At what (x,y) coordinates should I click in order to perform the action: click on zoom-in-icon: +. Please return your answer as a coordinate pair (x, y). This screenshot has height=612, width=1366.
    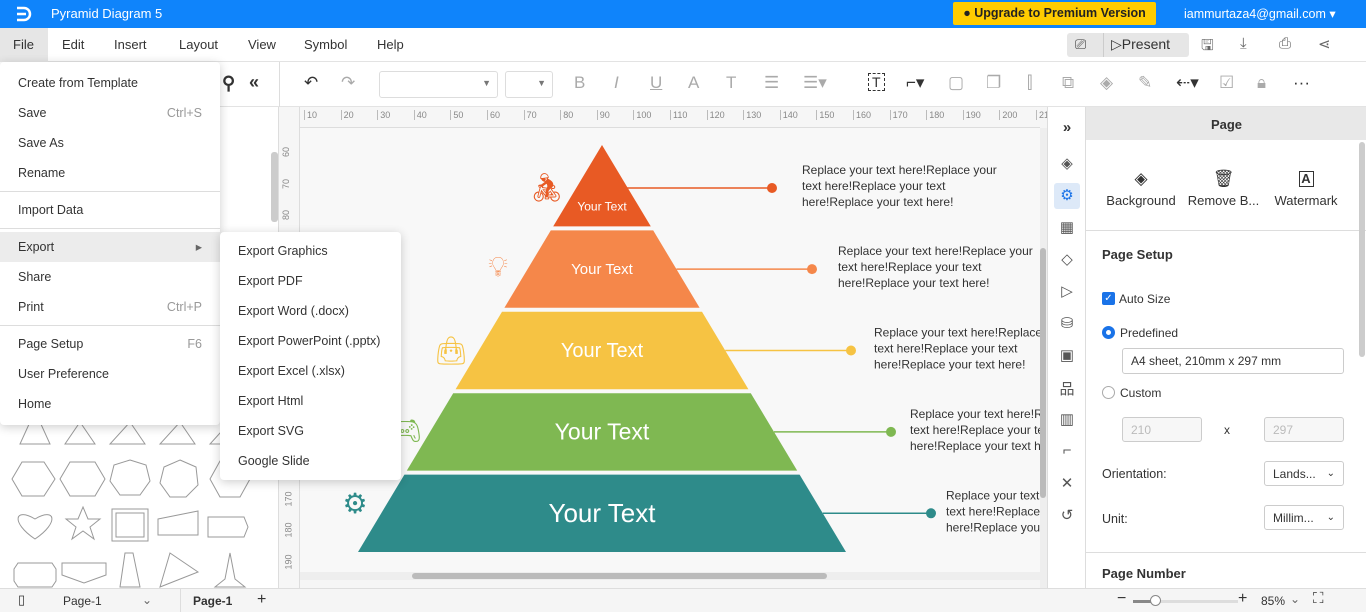
    Looking at the image, I should click on (1242, 599).